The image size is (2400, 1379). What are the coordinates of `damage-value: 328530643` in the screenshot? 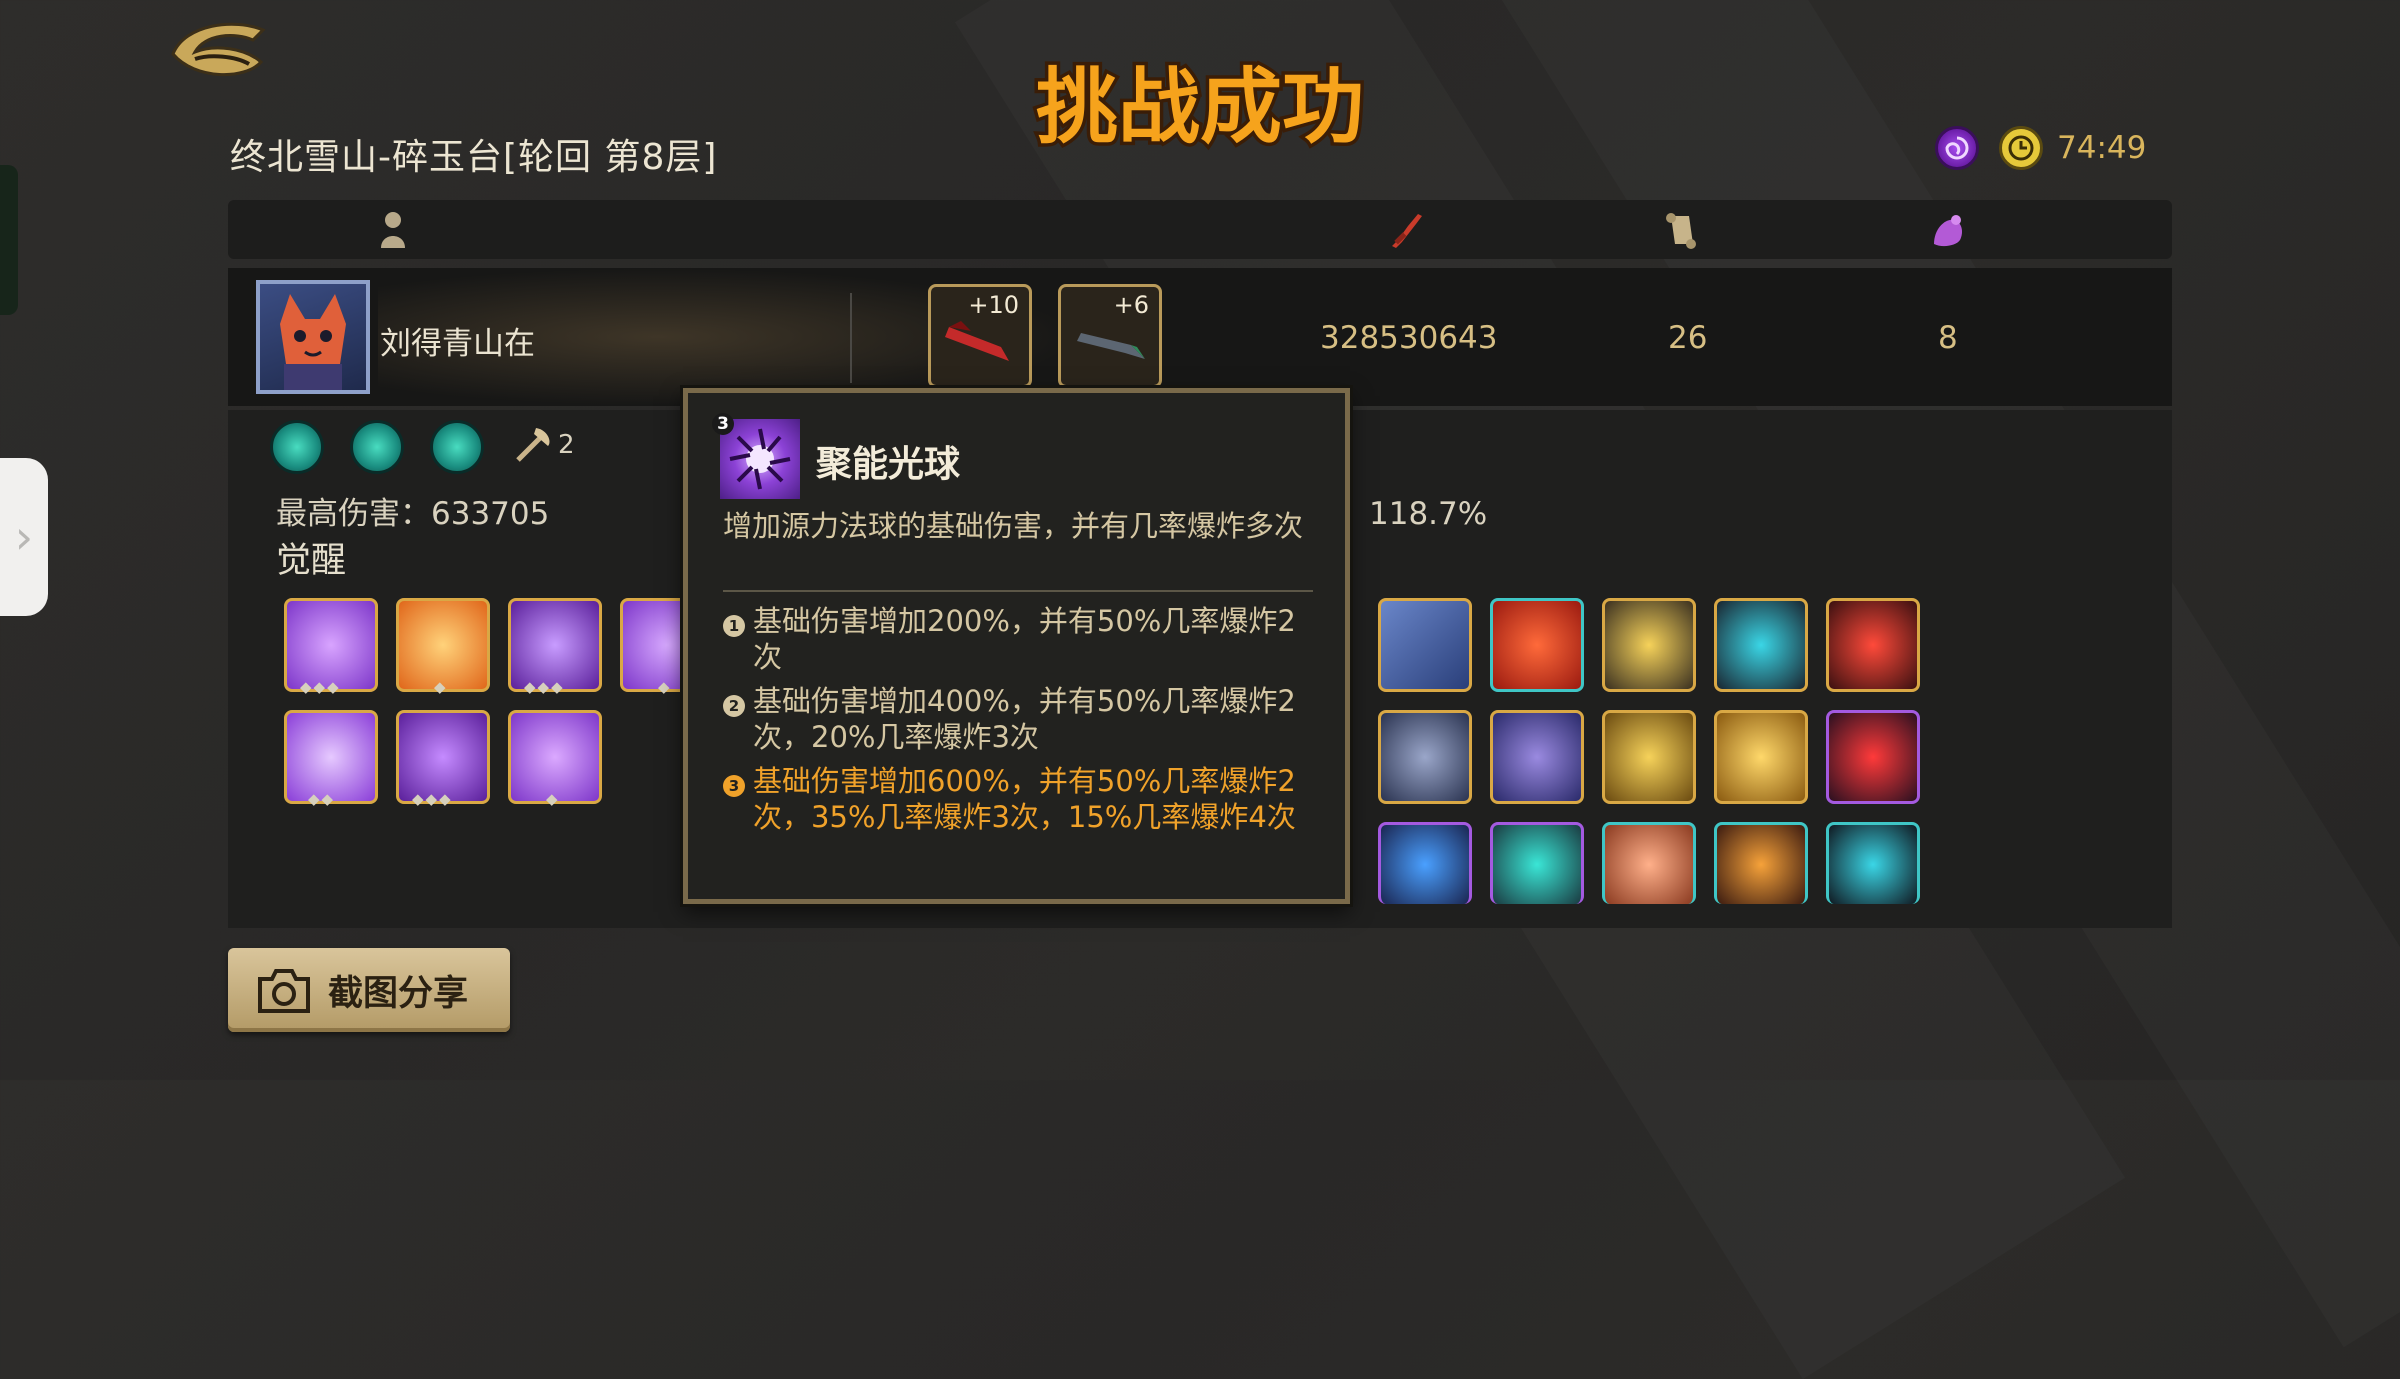 It's located at (1409, 338).